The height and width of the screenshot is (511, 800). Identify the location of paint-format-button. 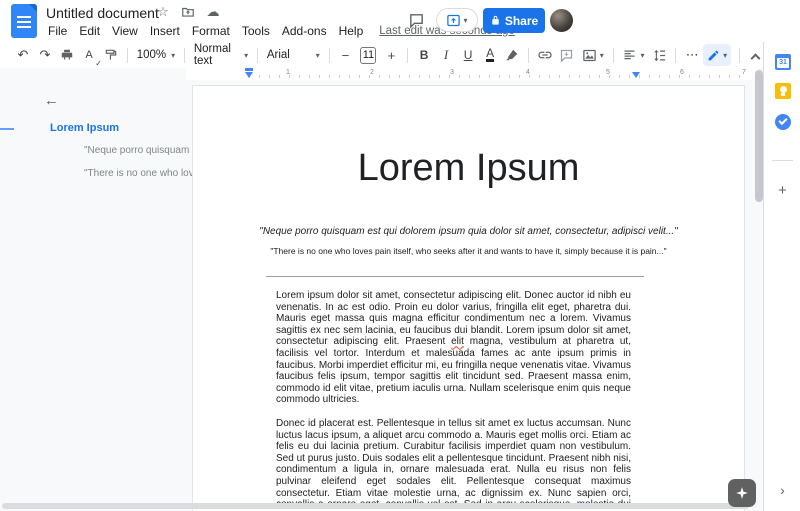
(111, 55).